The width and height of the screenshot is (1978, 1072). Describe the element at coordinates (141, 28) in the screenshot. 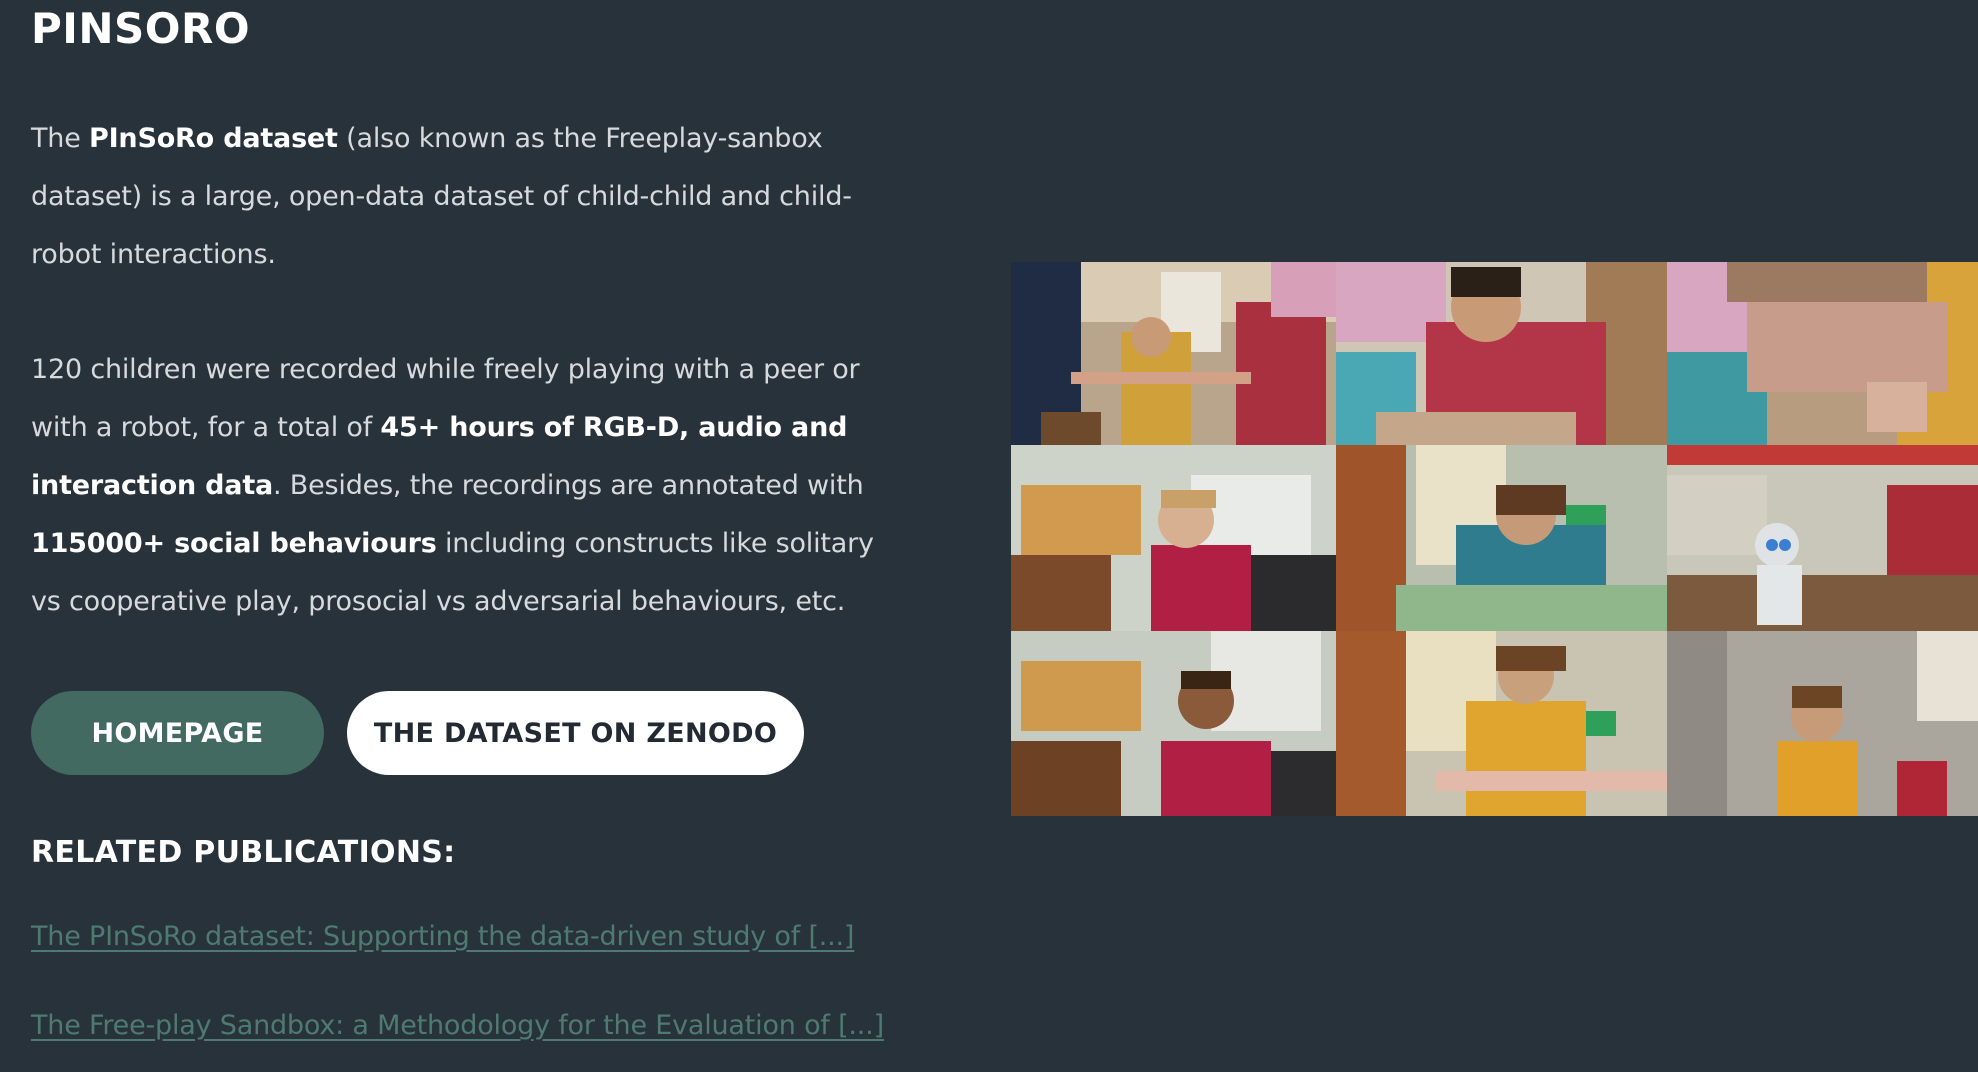

I see `page-title: PINSORO` at that location.